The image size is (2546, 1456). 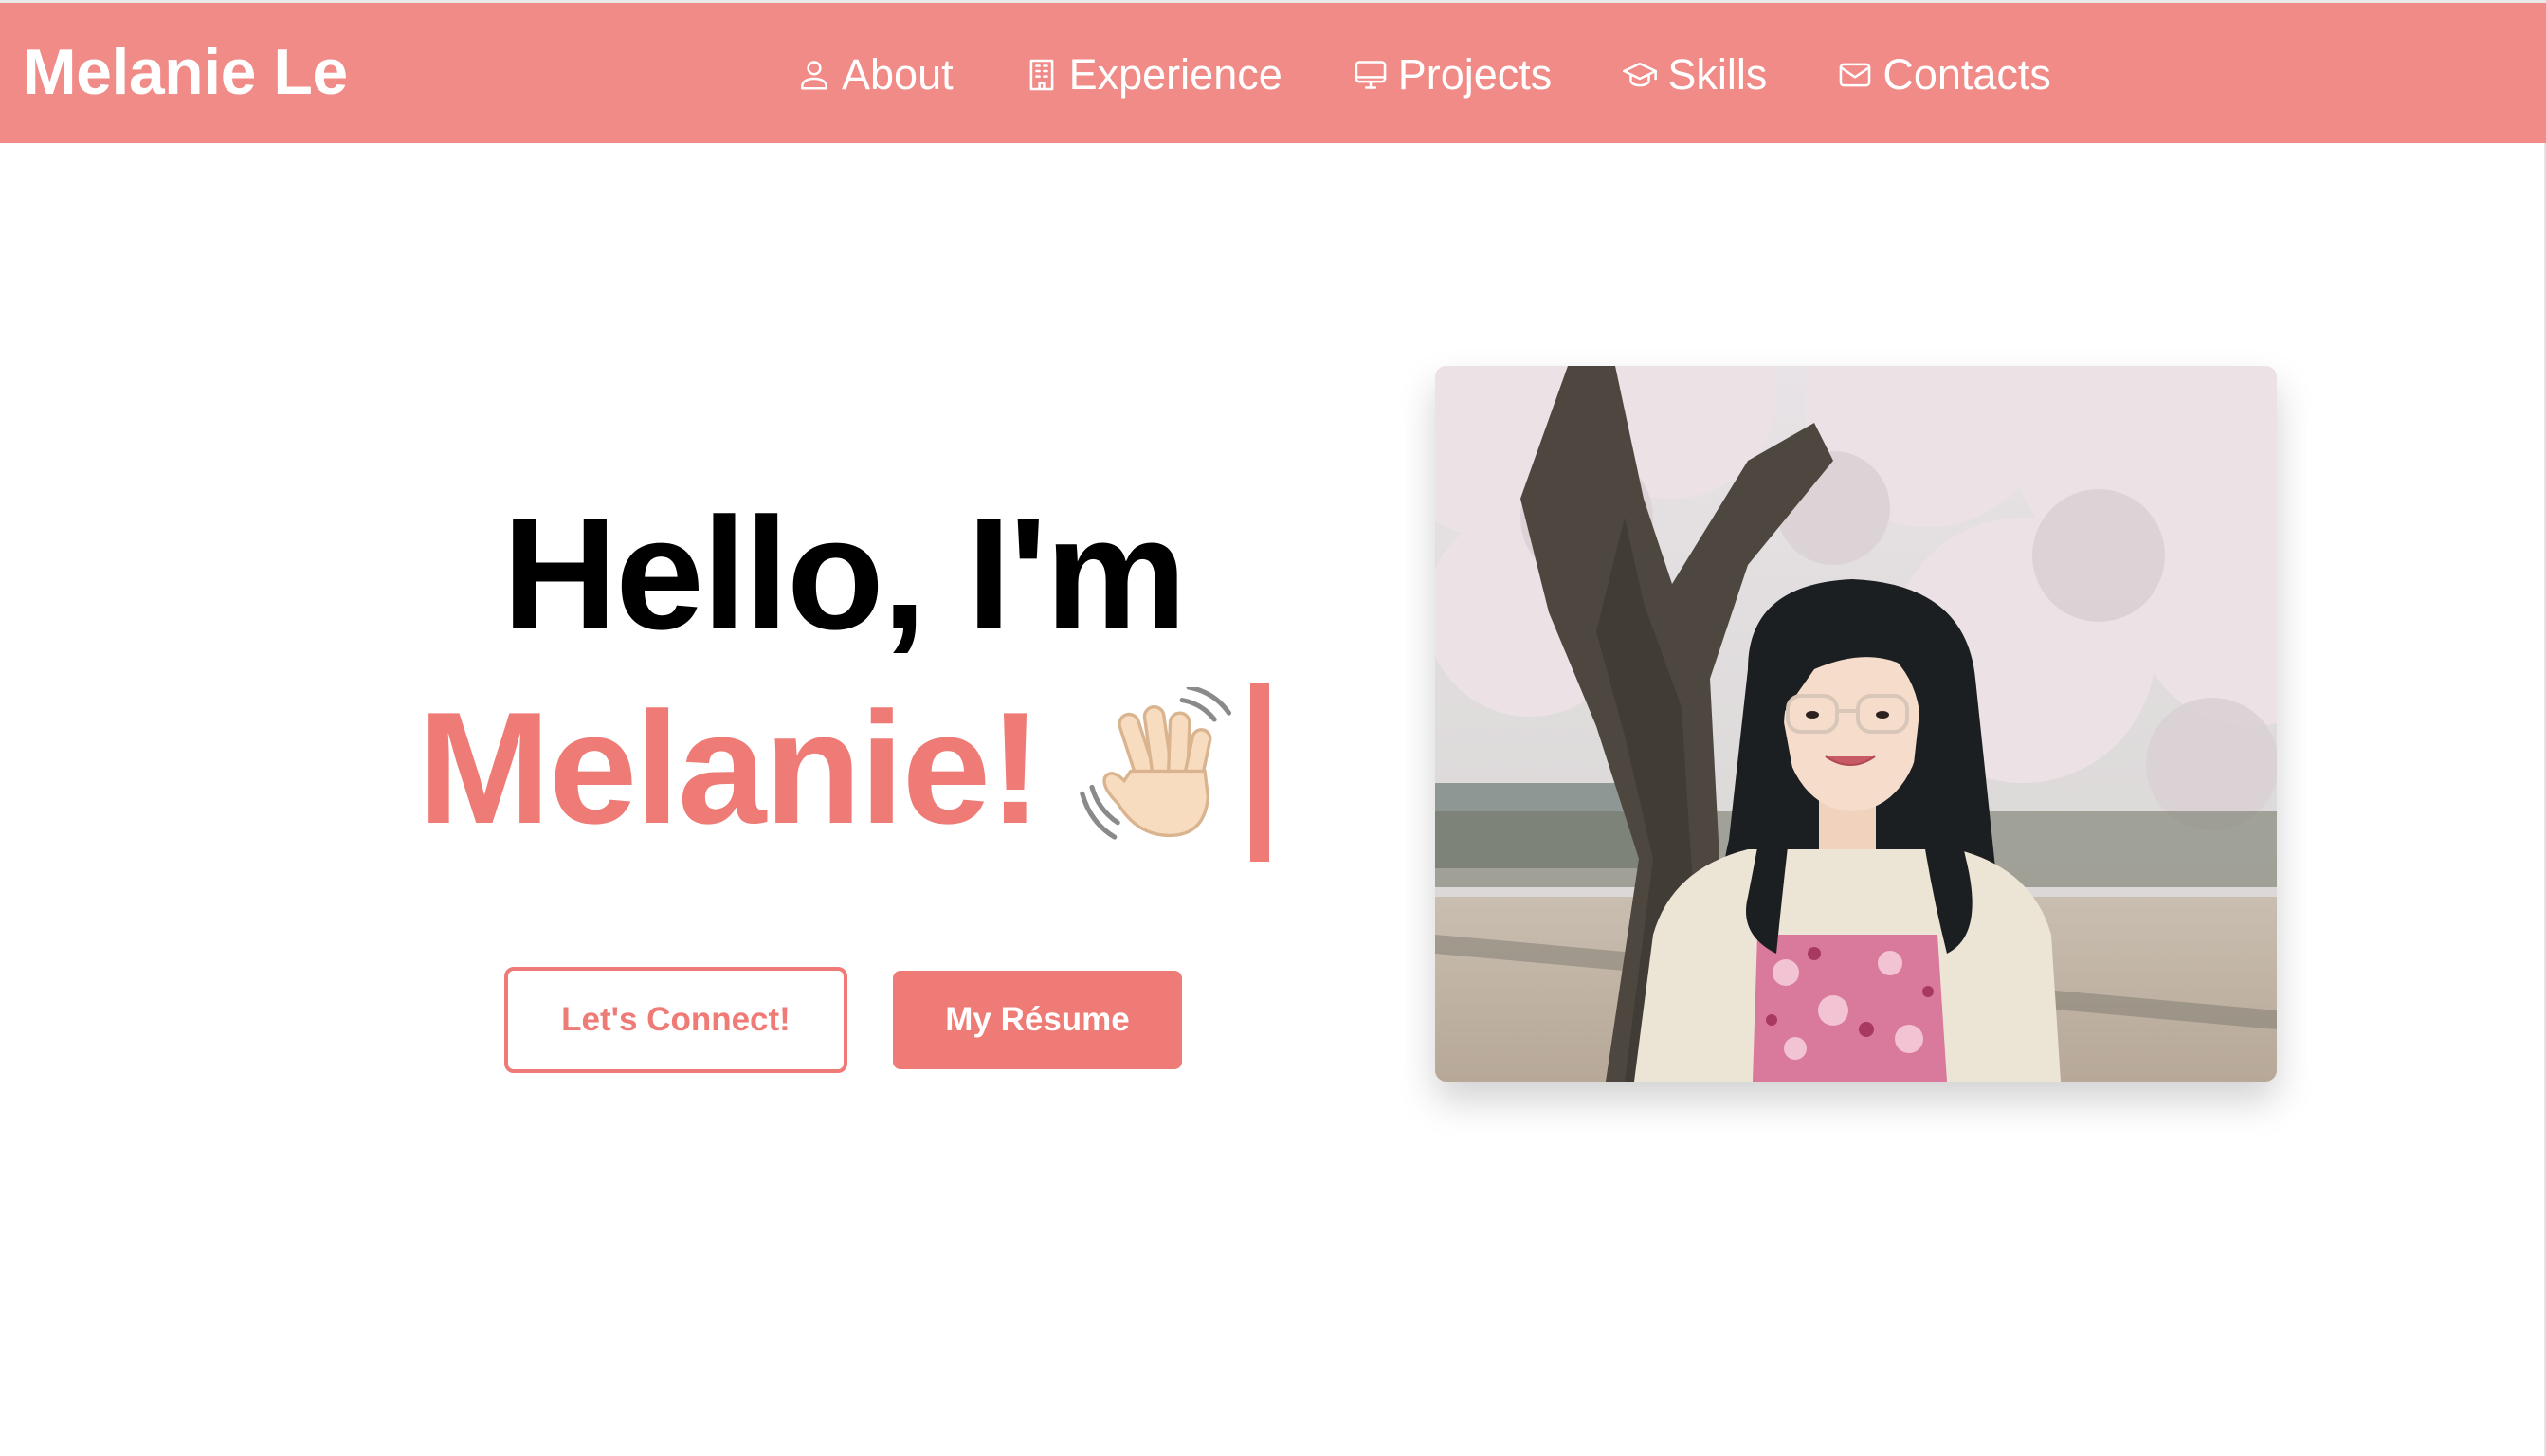 What do you see at coordinates (1157, 767) in the screenshot?
I see `waving-hand-icon` at bounding box center [1157, 767].